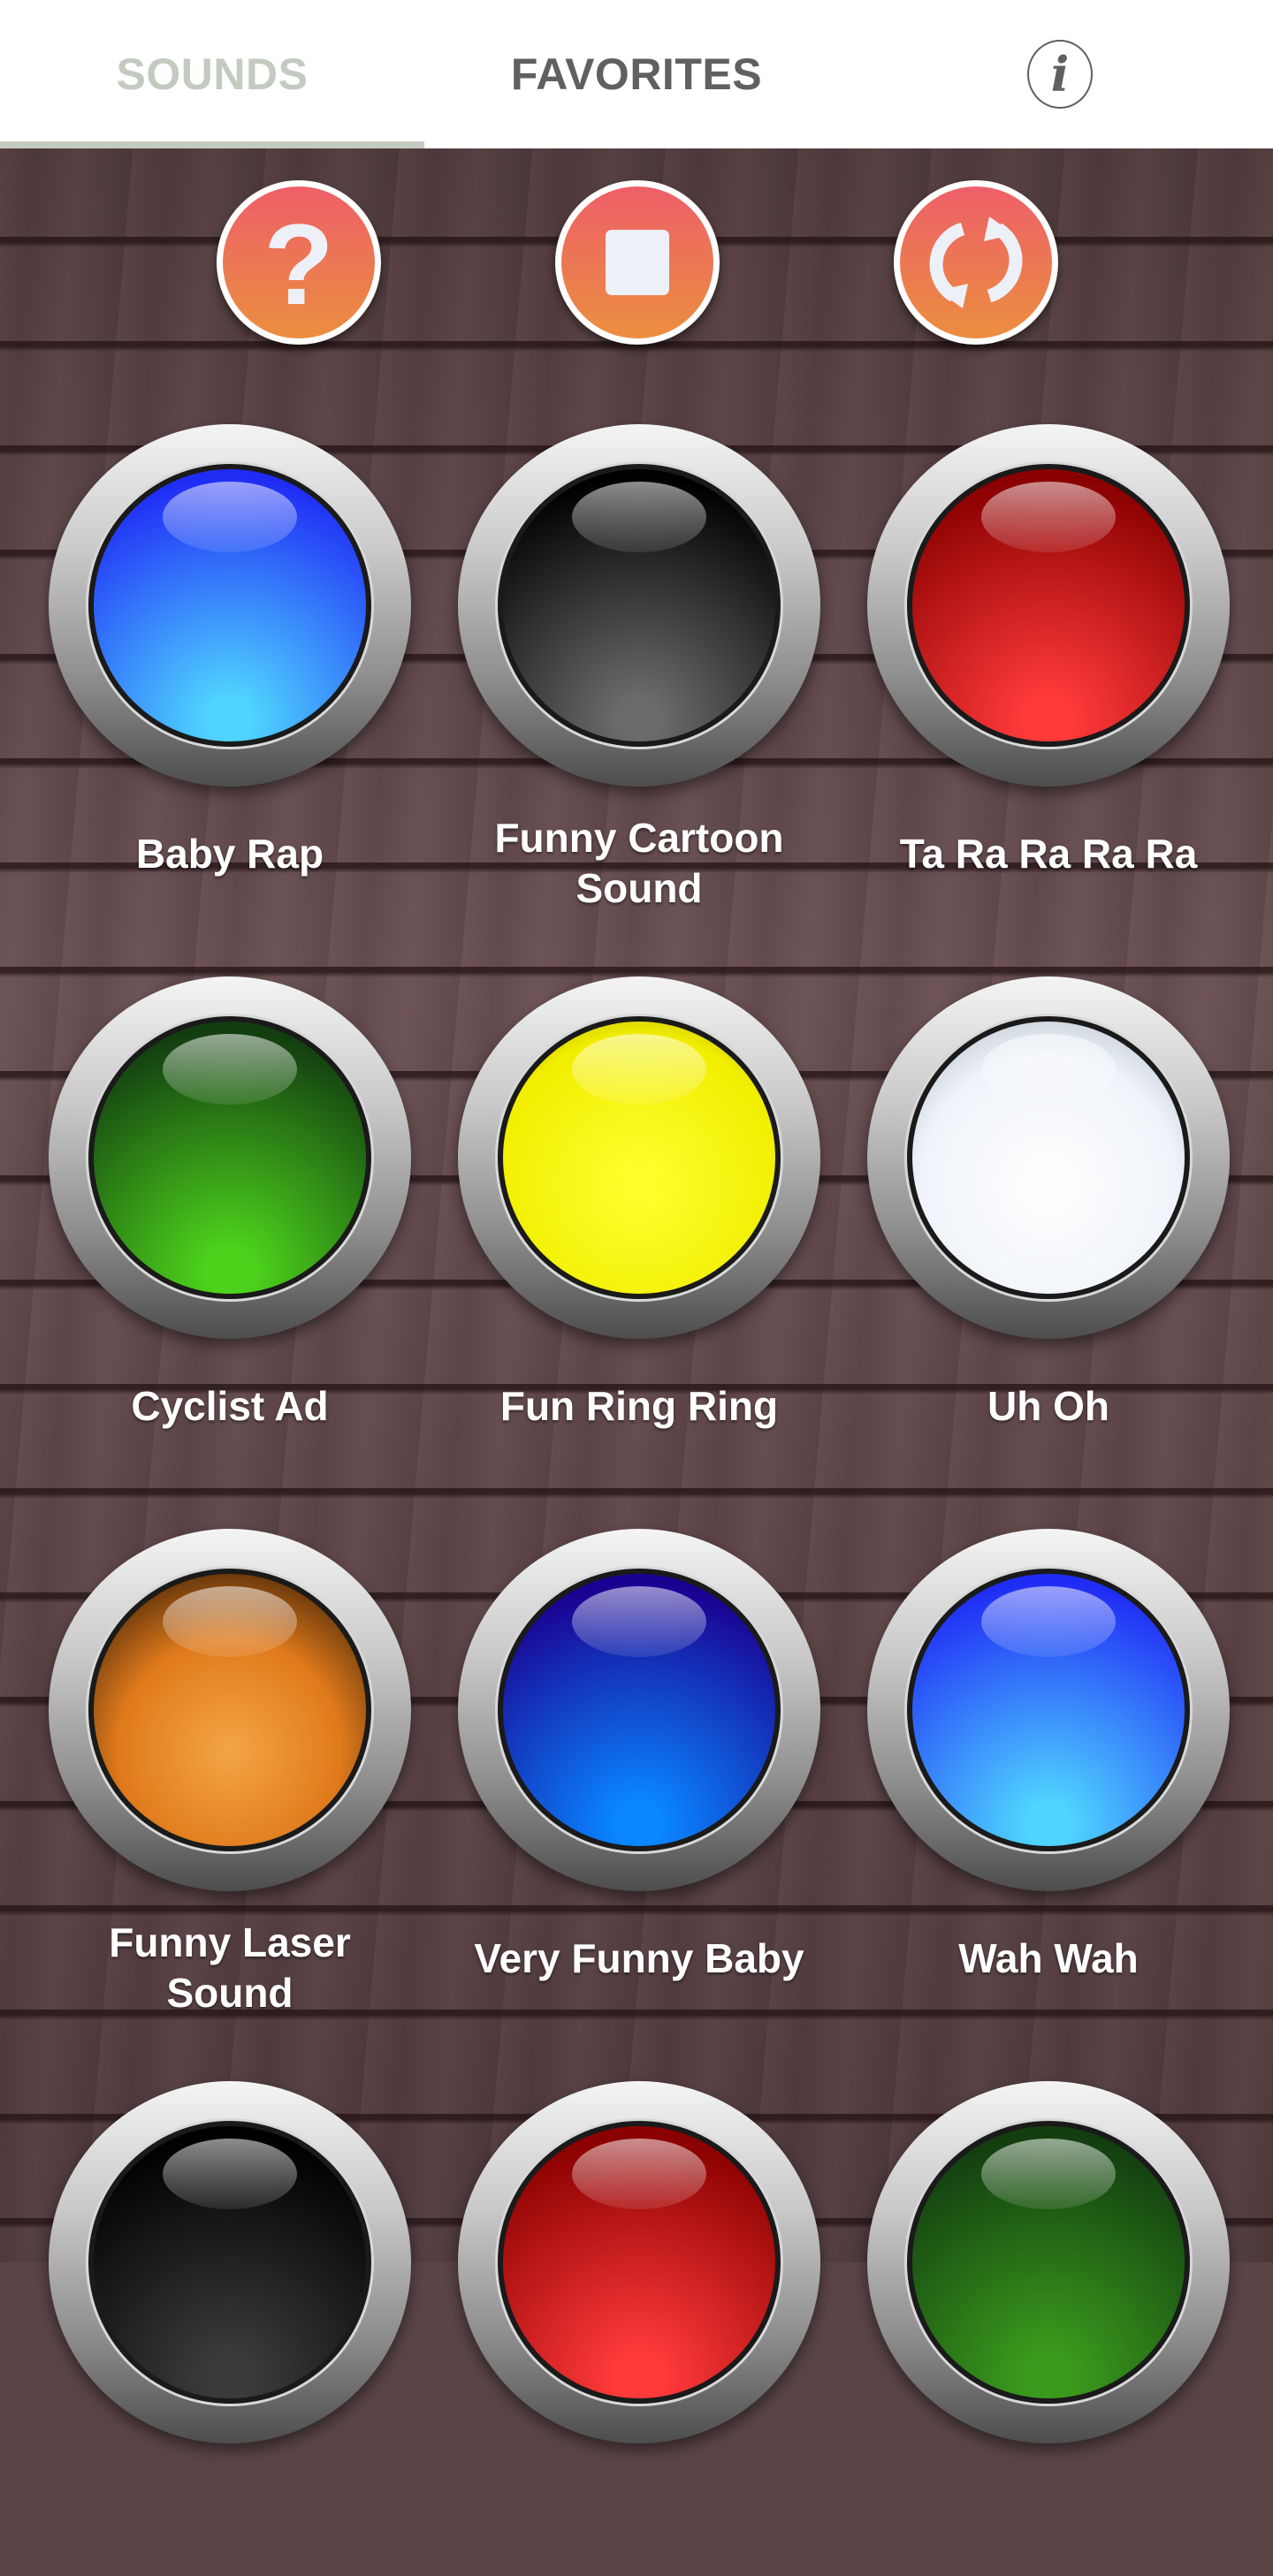 The height and width of the screenshot is (2576, 1273). I want to click on sound-button: Uh Oh, so click(1049, 1223).